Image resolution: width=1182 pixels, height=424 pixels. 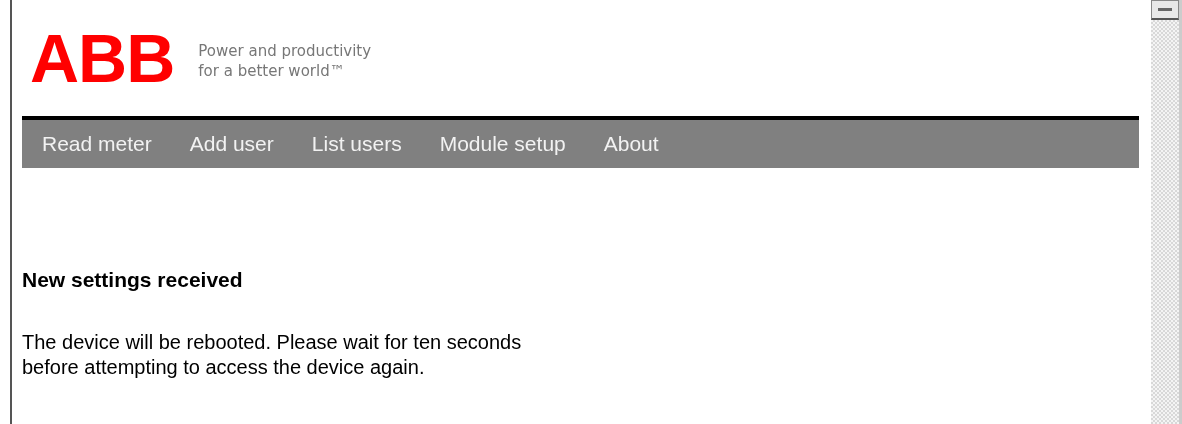 I want to click on tagline-text: Power and productivity, so click(x=285, y=51).